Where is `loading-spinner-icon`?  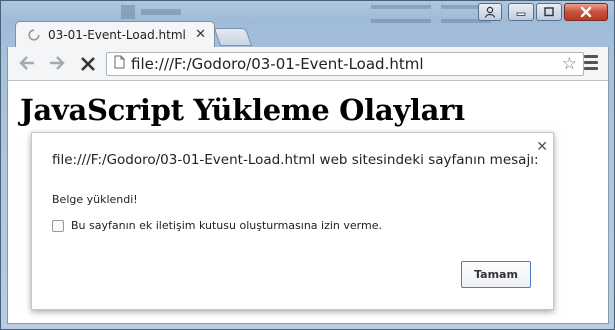
loading-spinner-icon is located at coordinates (34, 34).